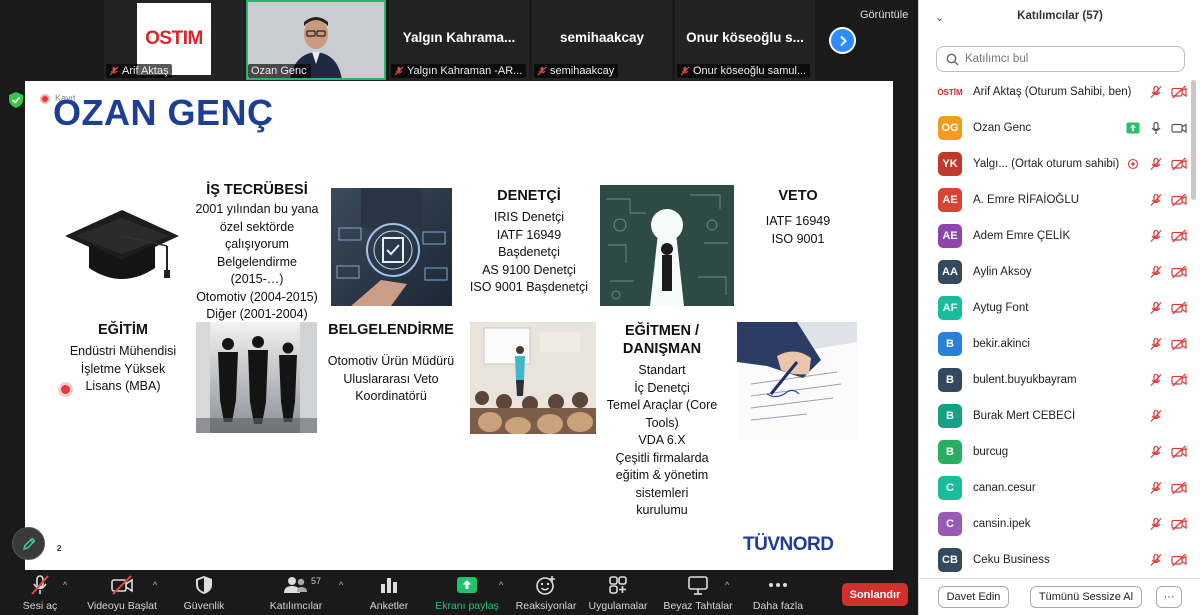 The height and width of the screenshot is (615, 1200). What do you see at coordinates (546, 594) in the screenshot?
I see `reactions-button: Reaksiyonlar` at bounding box center [546, 594].